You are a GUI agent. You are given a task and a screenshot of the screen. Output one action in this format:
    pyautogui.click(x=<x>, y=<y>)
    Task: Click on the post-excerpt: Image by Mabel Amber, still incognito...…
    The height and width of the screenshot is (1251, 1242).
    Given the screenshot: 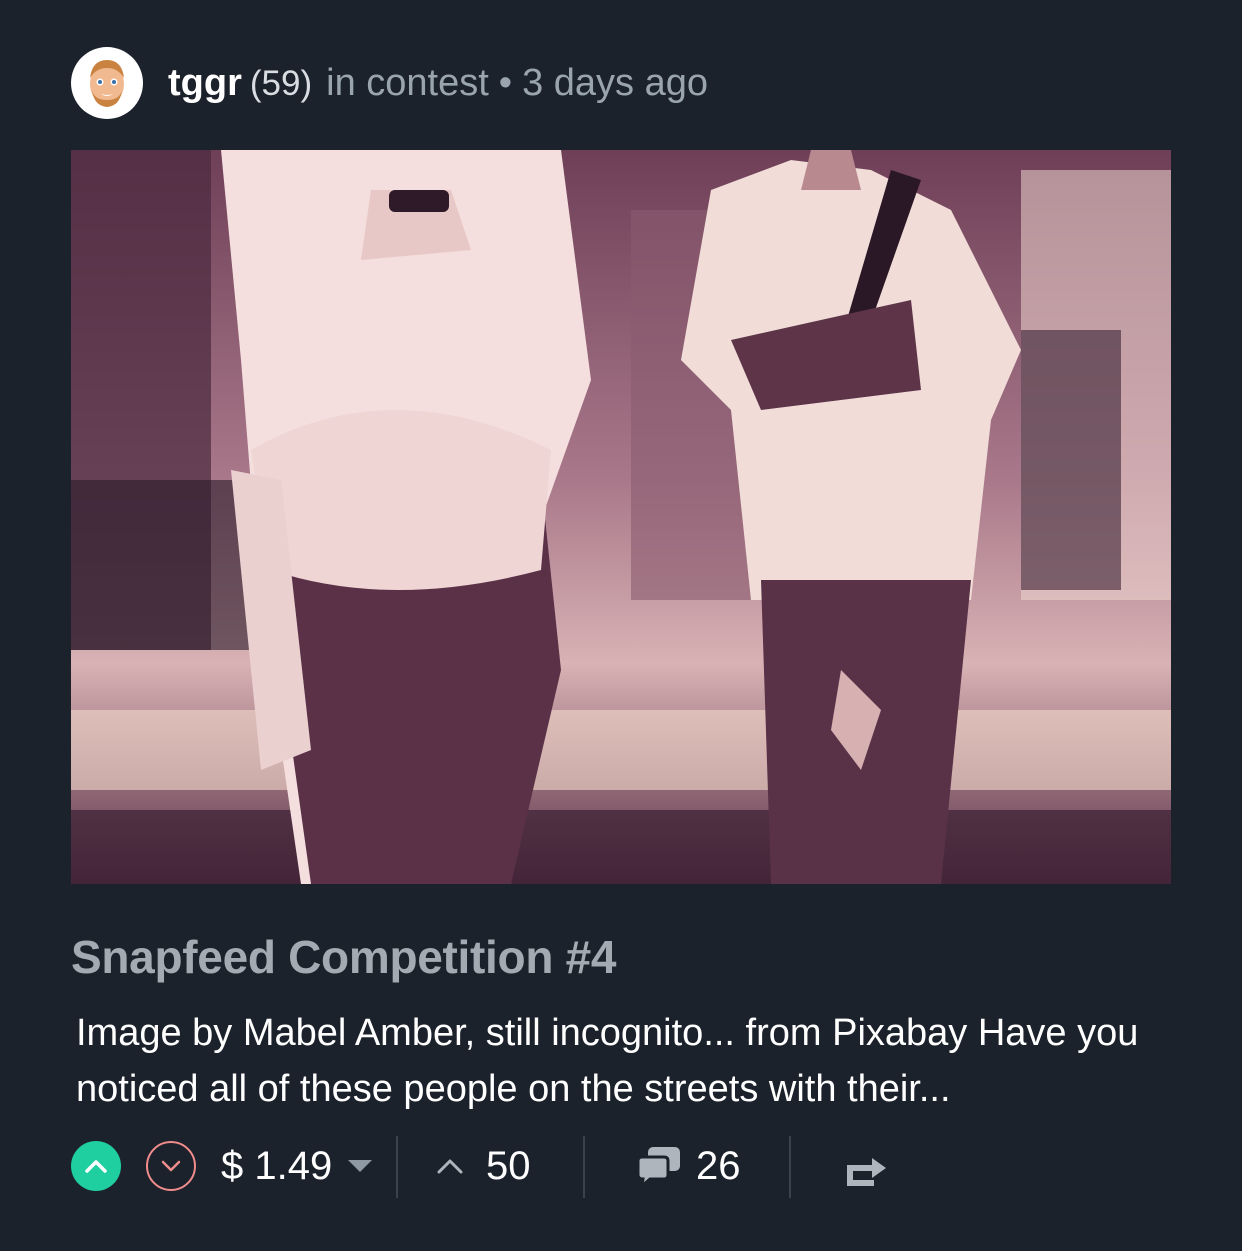 What is the action you would take?
    pyautogui.click(x=621, y=1061)
    